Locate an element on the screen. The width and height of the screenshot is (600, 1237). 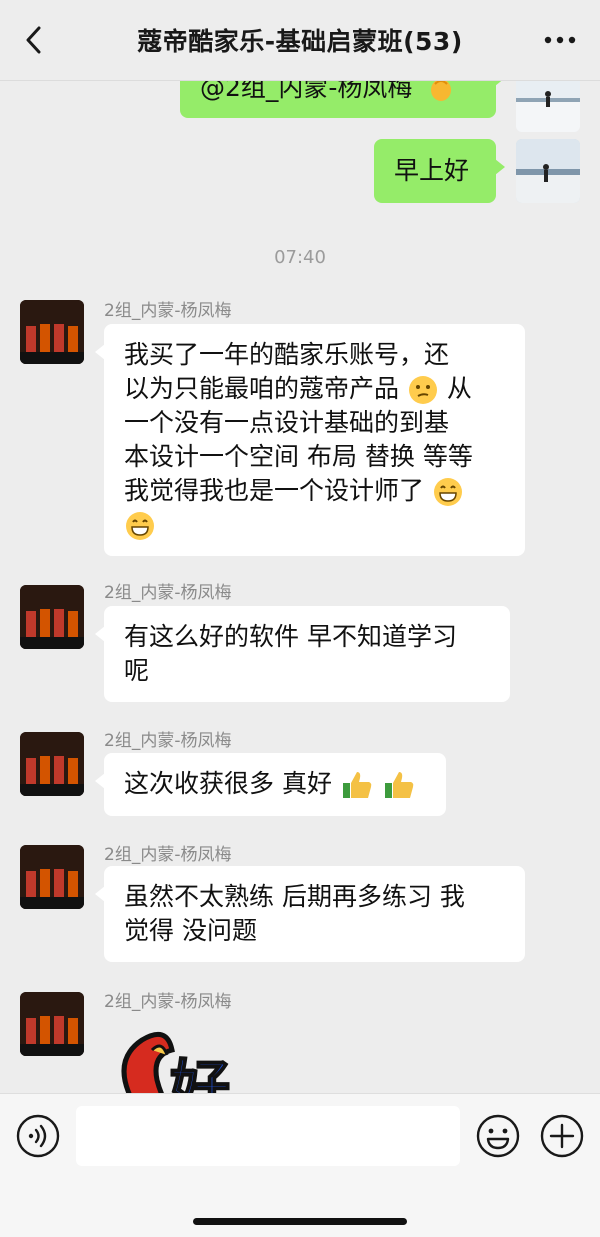
message-bubble-outgoing: @2组_内蒙-杨凤梅 is located at coordinates (342, 99).